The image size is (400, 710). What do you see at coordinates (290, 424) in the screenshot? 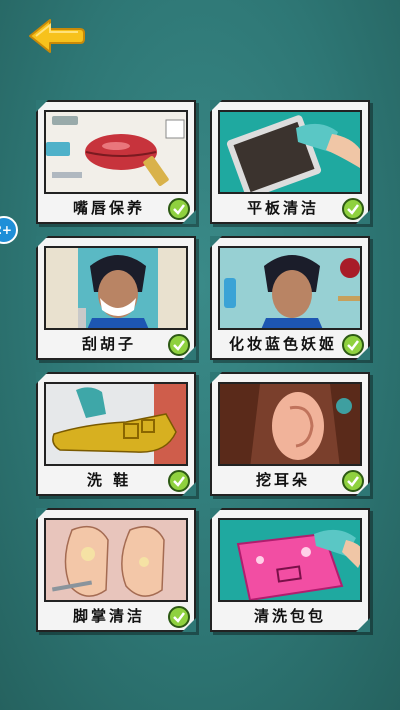
I see `ear-cleaning-illustration` at bounding box center [290, 424].